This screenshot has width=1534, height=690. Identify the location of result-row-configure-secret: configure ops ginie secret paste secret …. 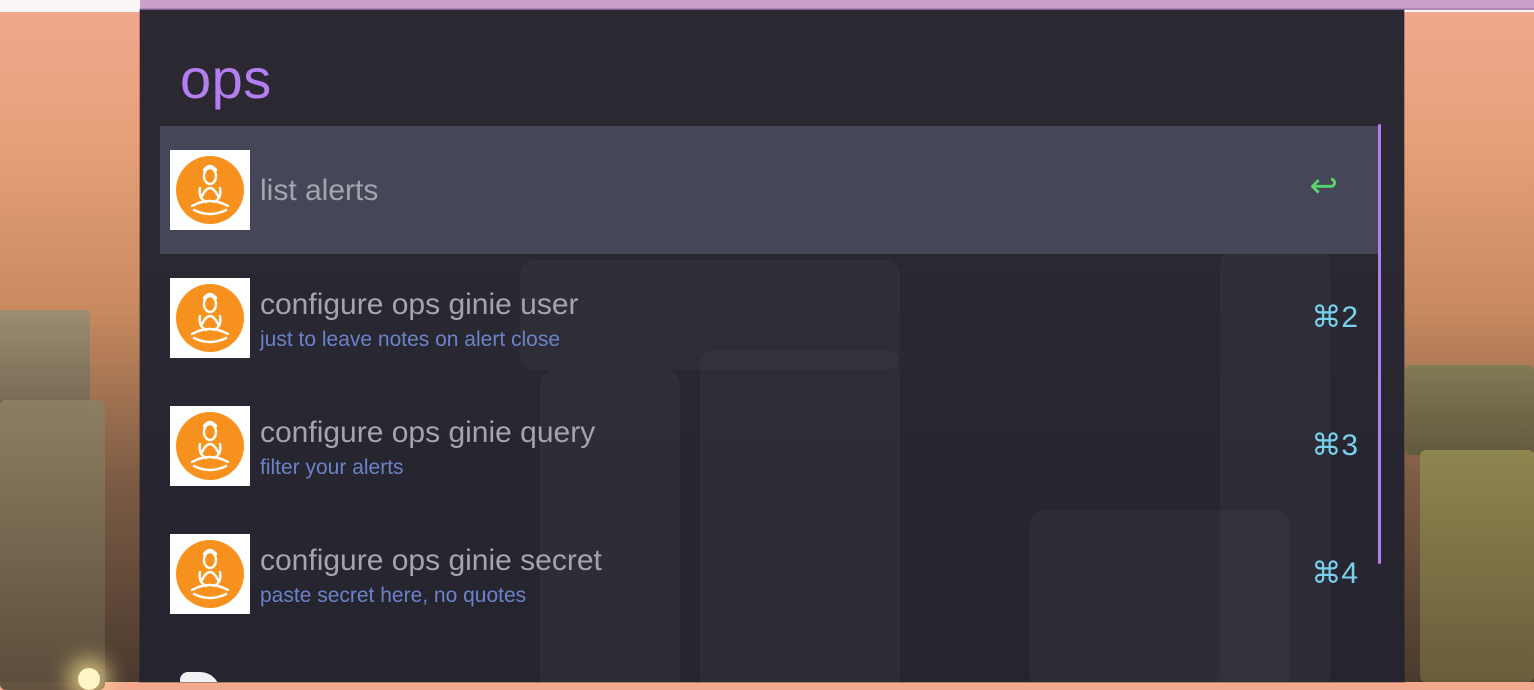
(770, 574).